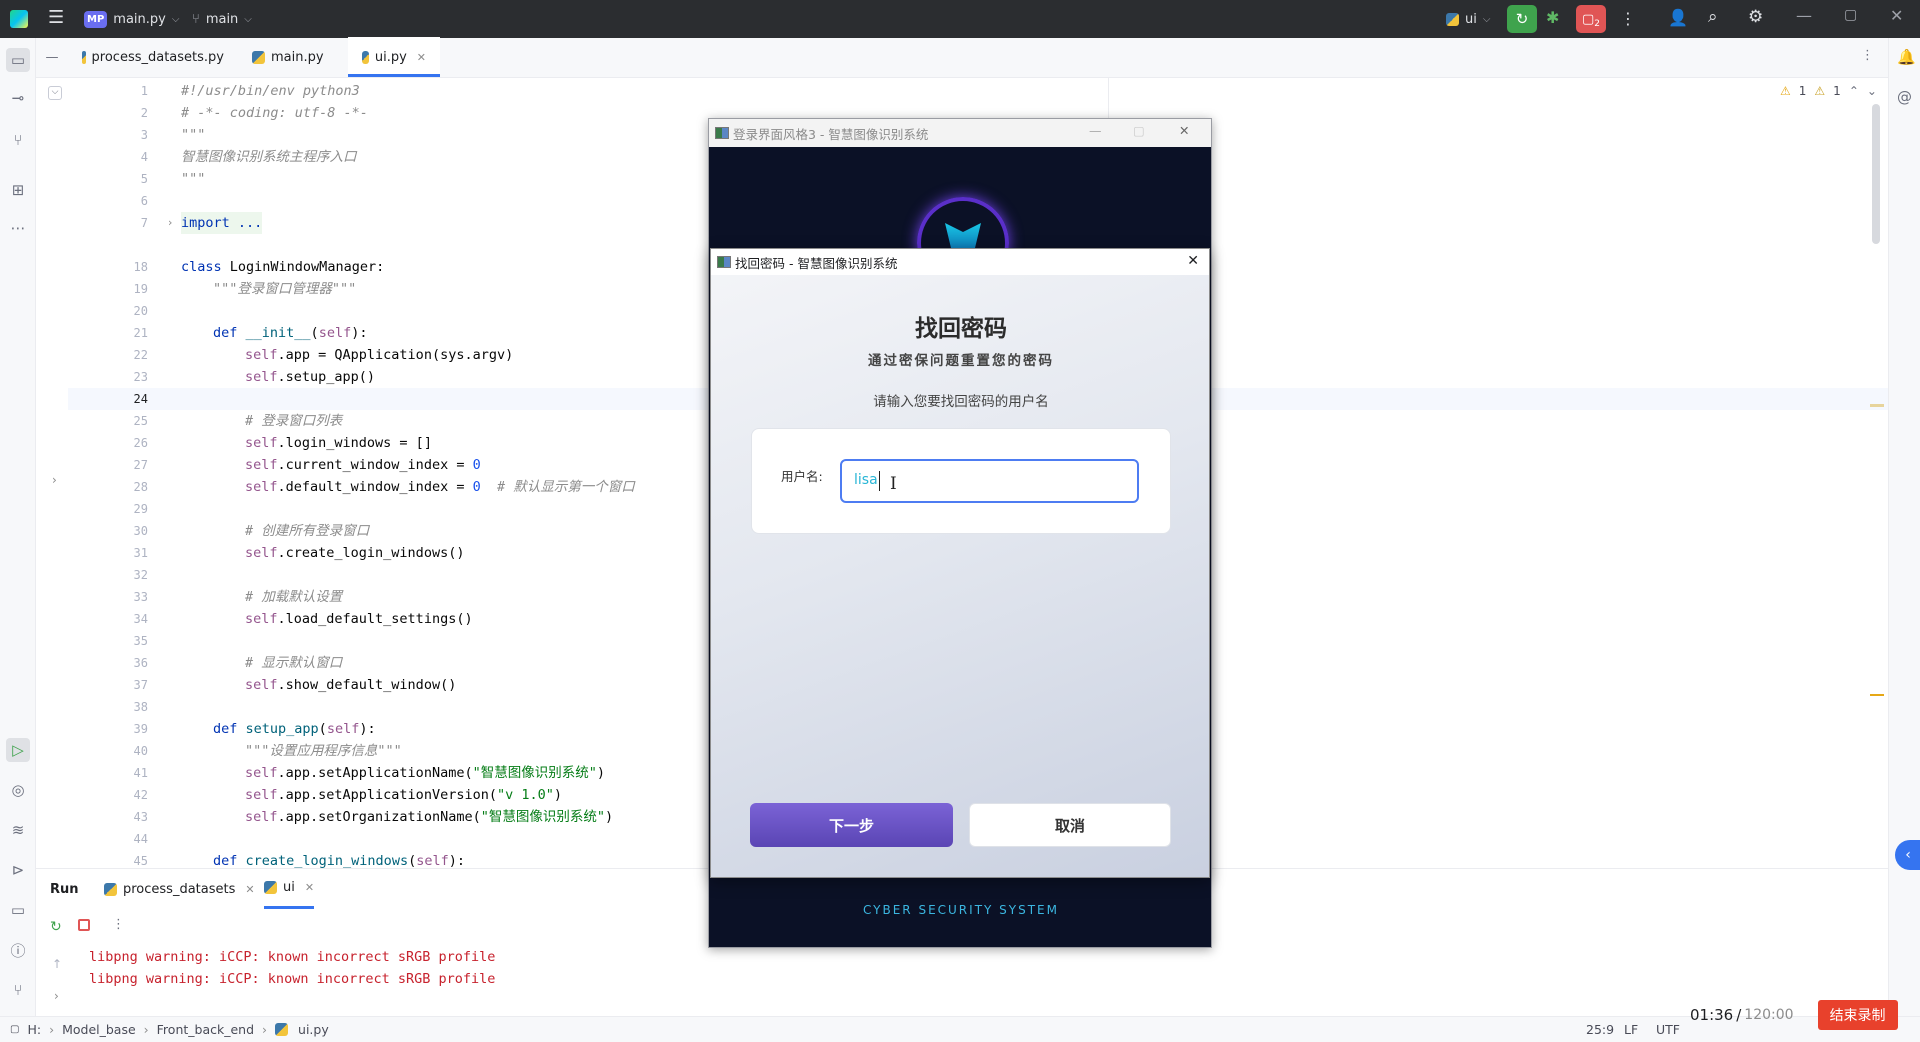  Describe the element at coordinates (57, 18) in the screenshot. I see `main-menu-icon: ☰` at that location.